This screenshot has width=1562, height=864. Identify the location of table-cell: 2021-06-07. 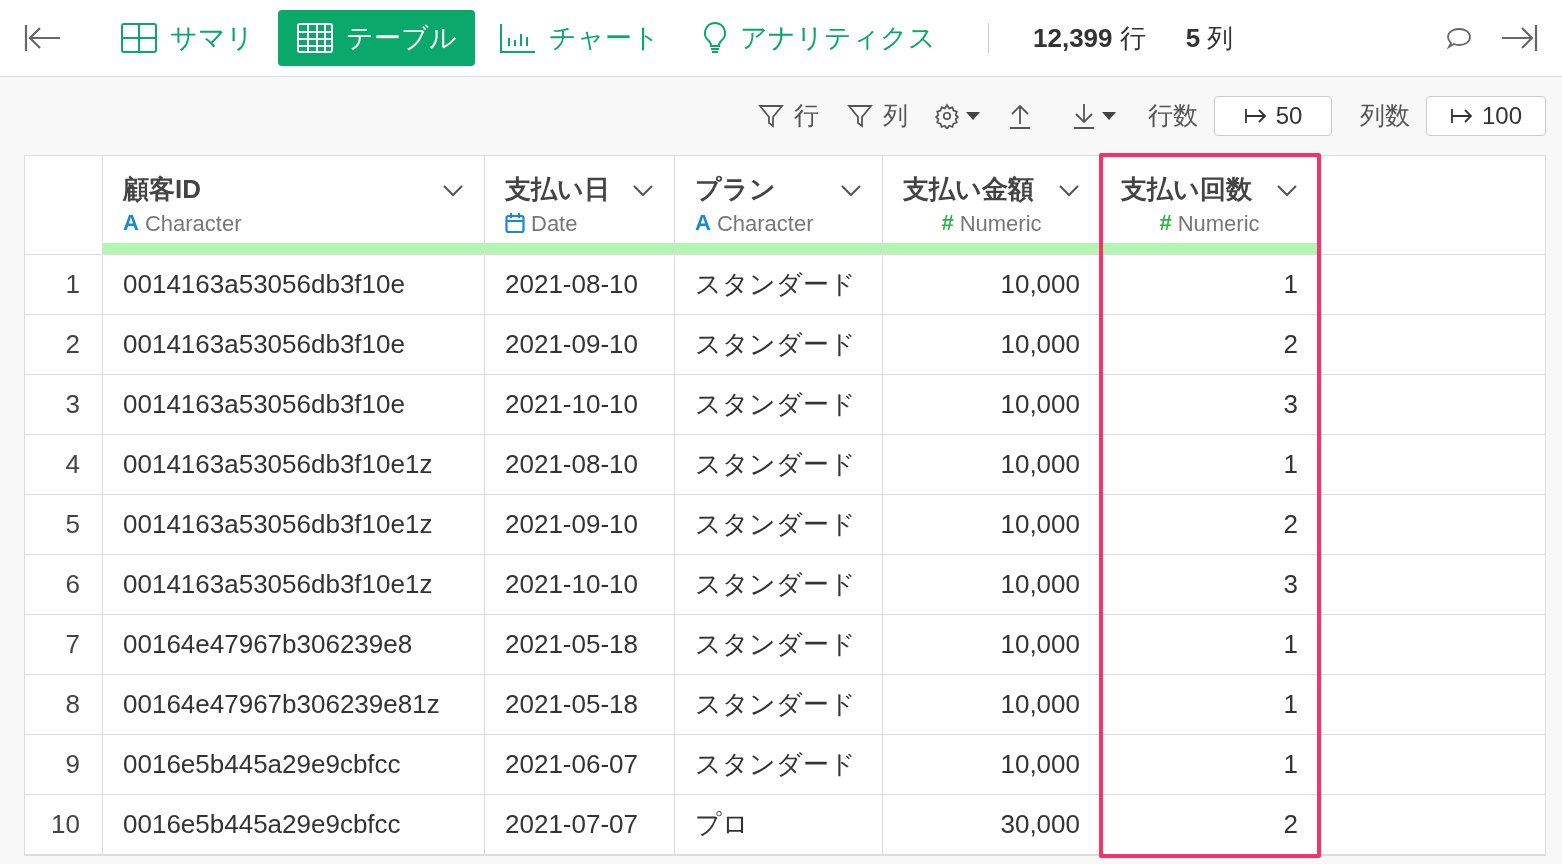
(580, 764).